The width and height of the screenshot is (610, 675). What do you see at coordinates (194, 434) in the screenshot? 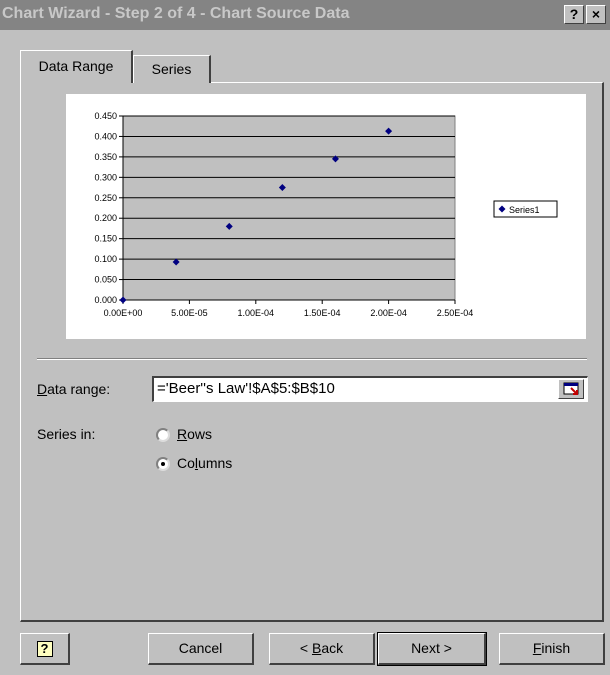
I see `rows-radio-label: Rows` at bounding box center [194, 434].